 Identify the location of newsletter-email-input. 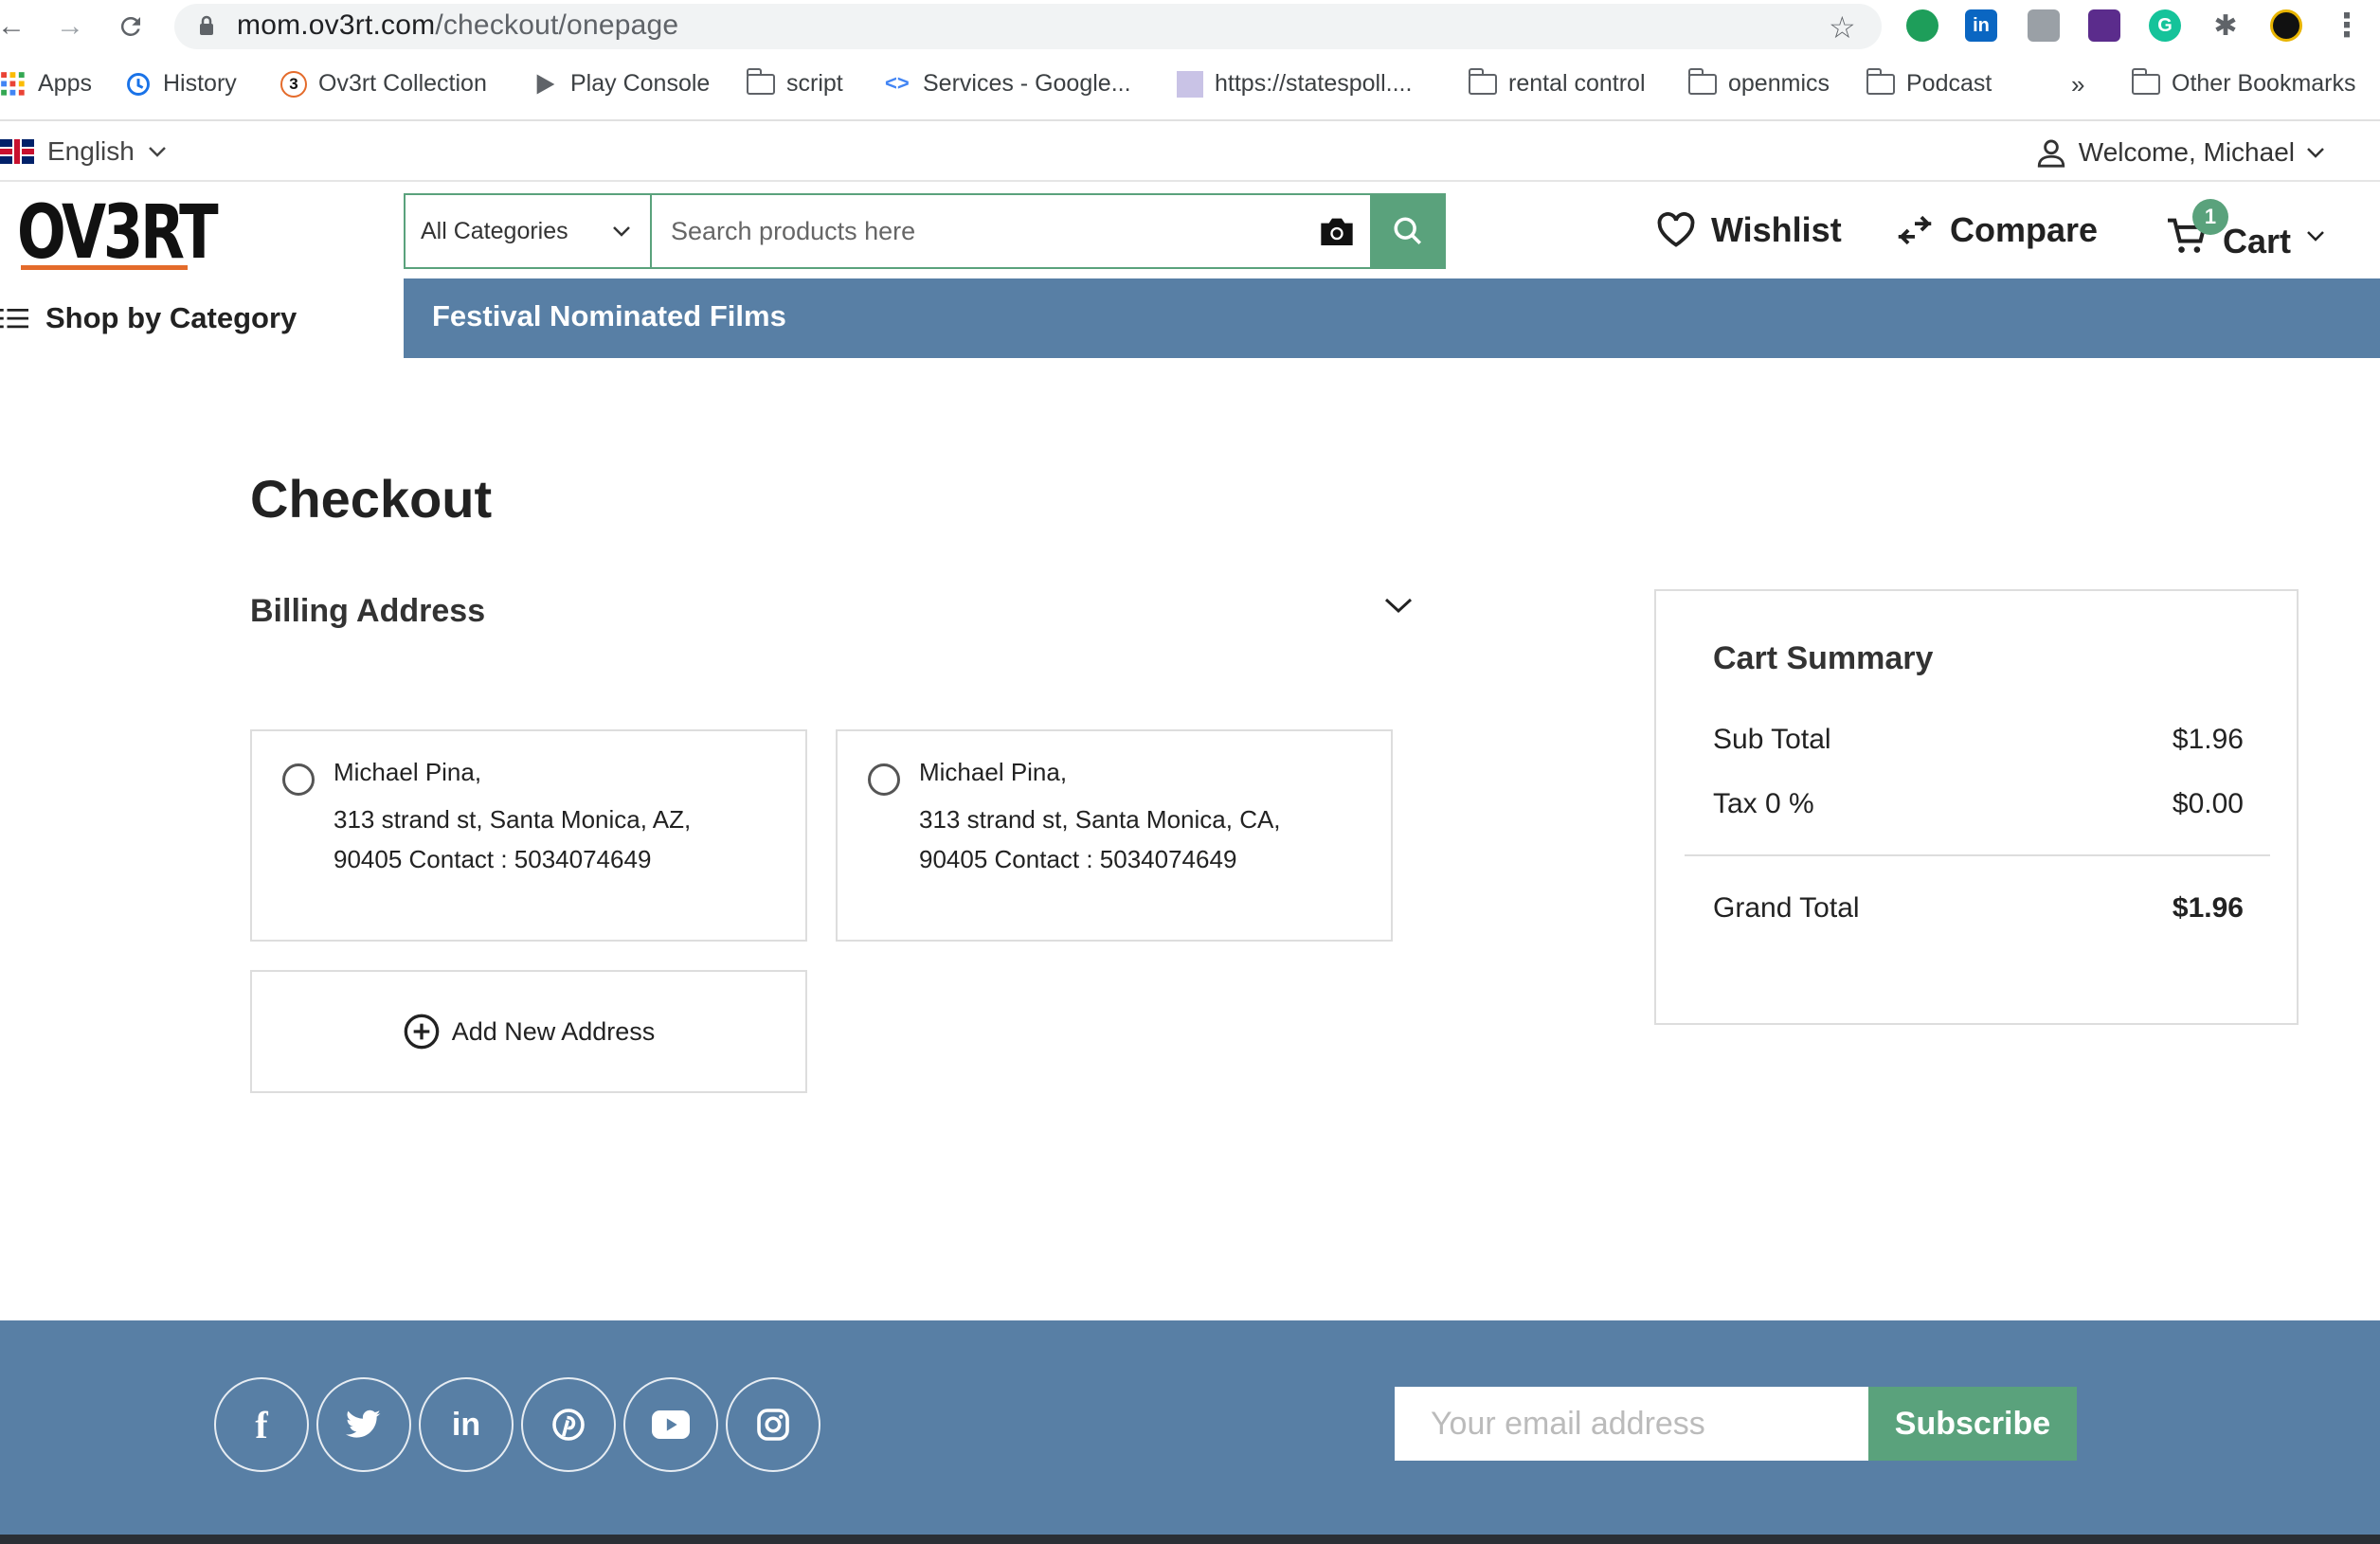
(1631, 1424).